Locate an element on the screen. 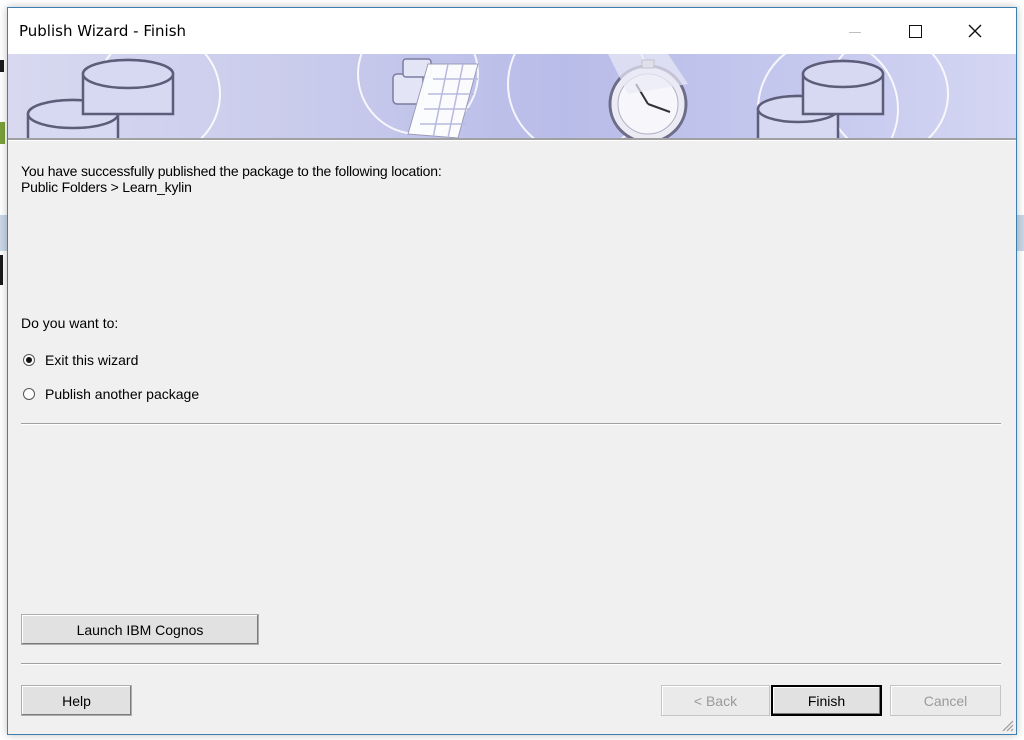 The height and width of the screenshot is (740, 1024). publish-location: Public Folders > Learn_kylin is located at coordinates (106, 187).